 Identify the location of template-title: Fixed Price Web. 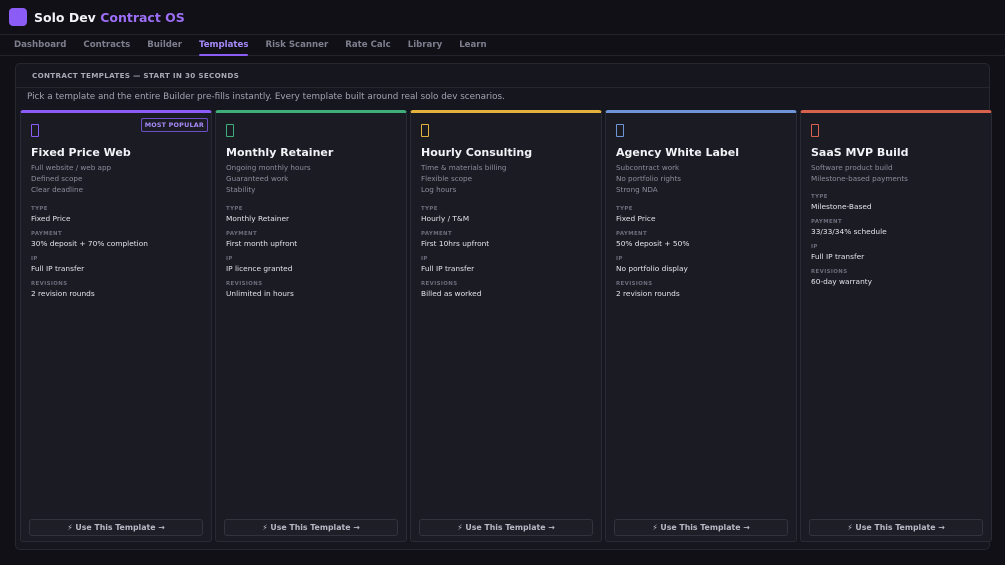
(81, 152).